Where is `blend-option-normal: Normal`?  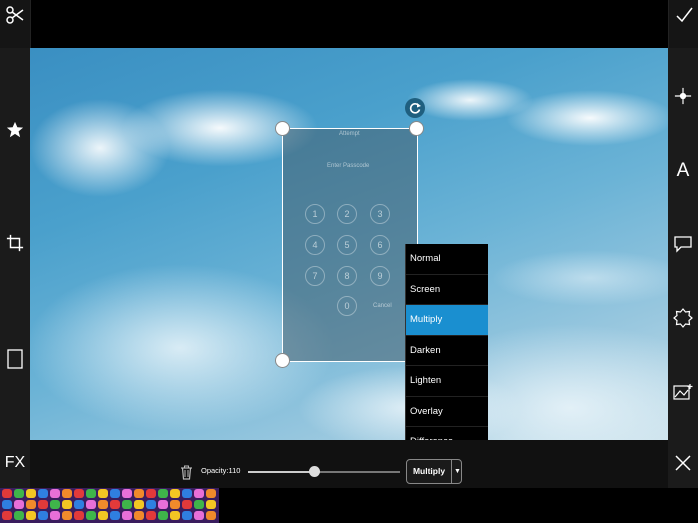 blend-option-normal: Normal is located at coordinates (447, 259).